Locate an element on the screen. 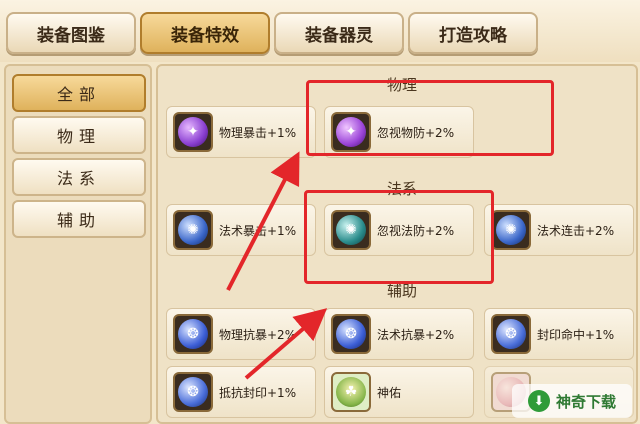 Image resolution: width=640 pixels, height=424 pixels. effect-label: 法术抗暴+2% is located at coordinates (416, 334).